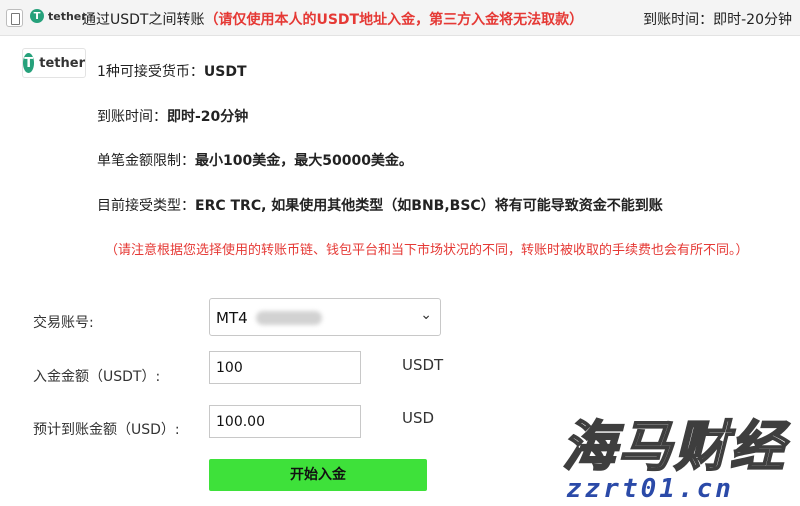 The height and width of the screenshot is (506, 800). What do you see at coordinates (146, 161) in the screenshot?
I see `info-limit-label: 单笔金额限制：` at bounding box center [146, 161].